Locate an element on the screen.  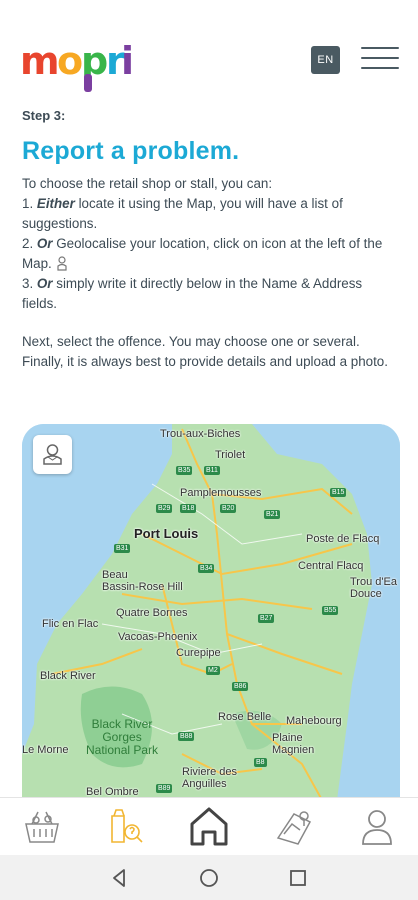
language-button: EN is located at coordinates (325, 60).